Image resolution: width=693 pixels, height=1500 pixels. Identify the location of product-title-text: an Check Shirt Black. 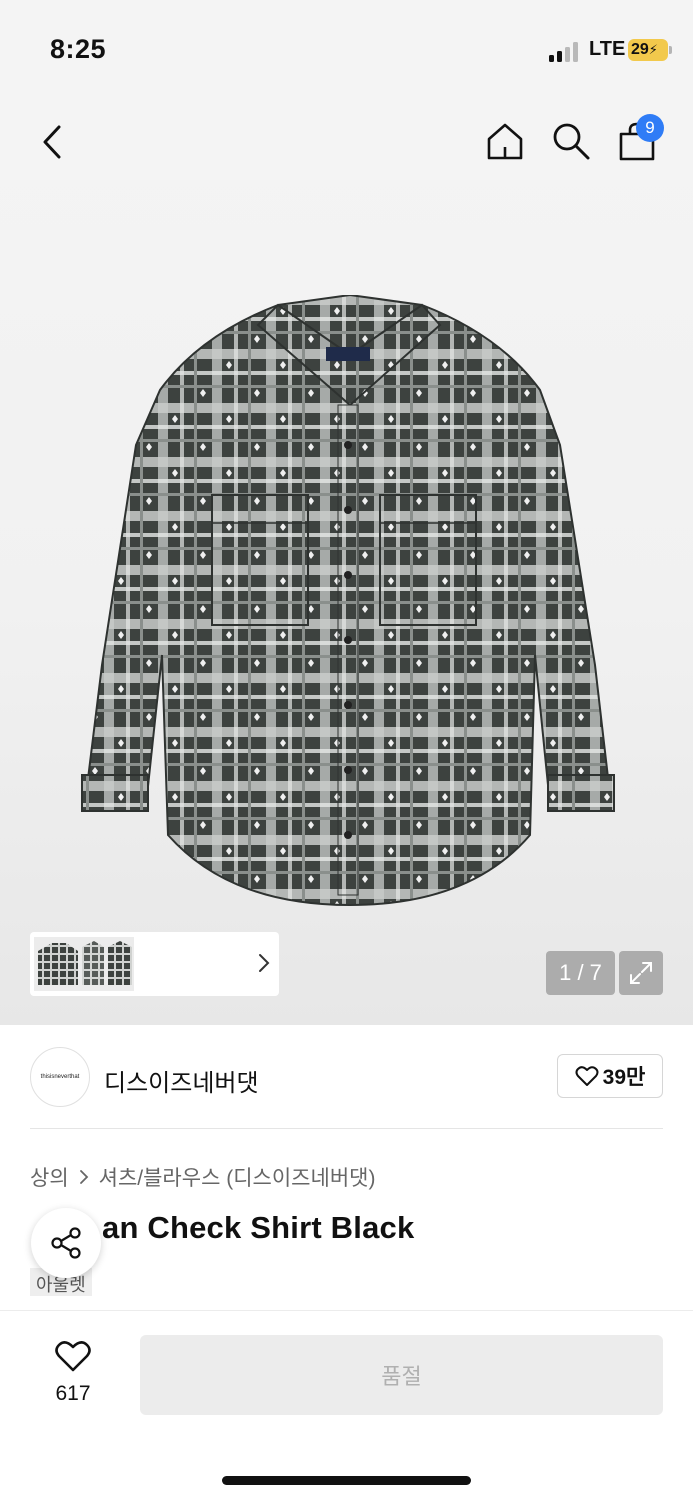
(258, 1227).